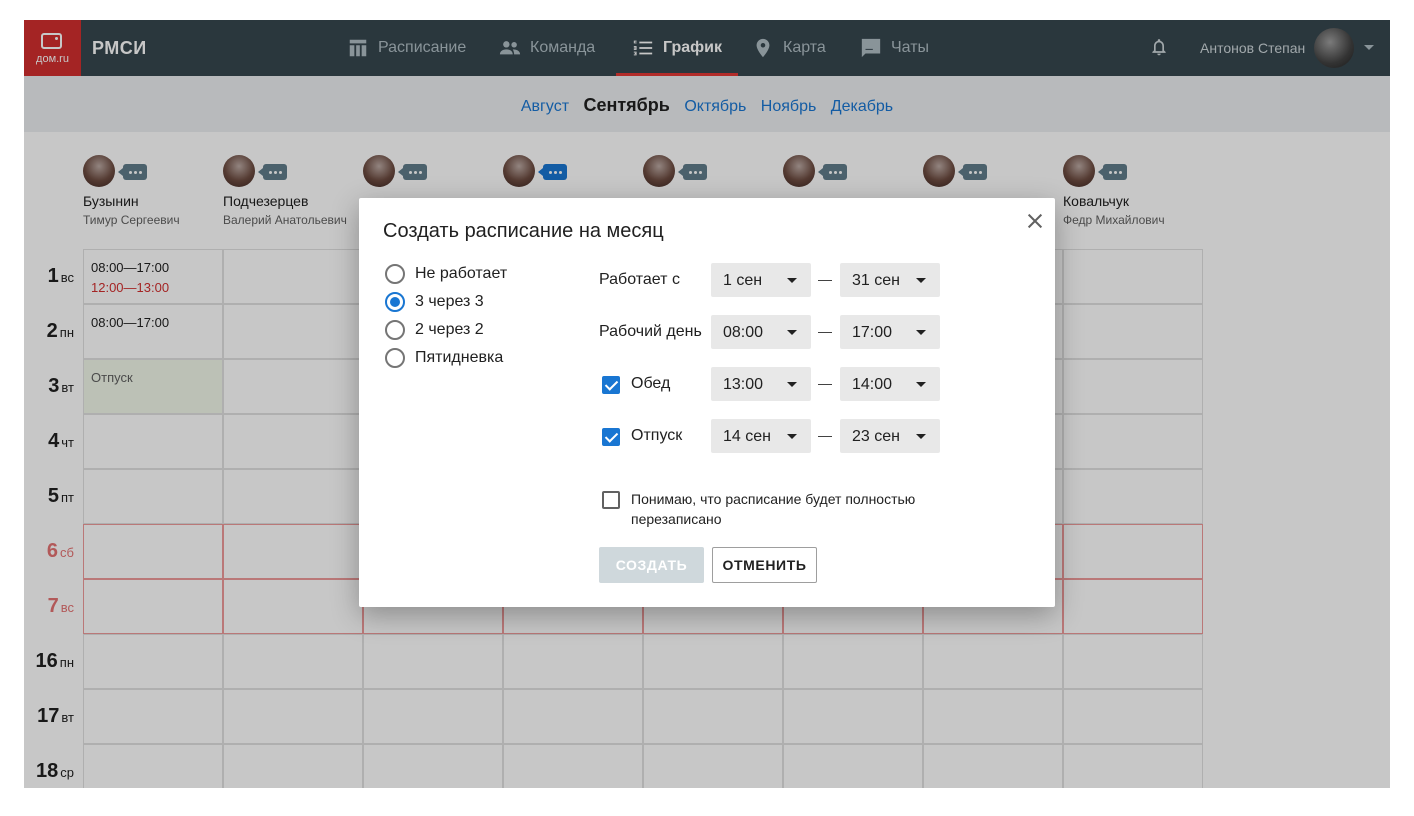 Image resolution: width=1414 pixels, height=816 pixels. I want to click on radio-five-day: Пятидневка, so click(444, 358).